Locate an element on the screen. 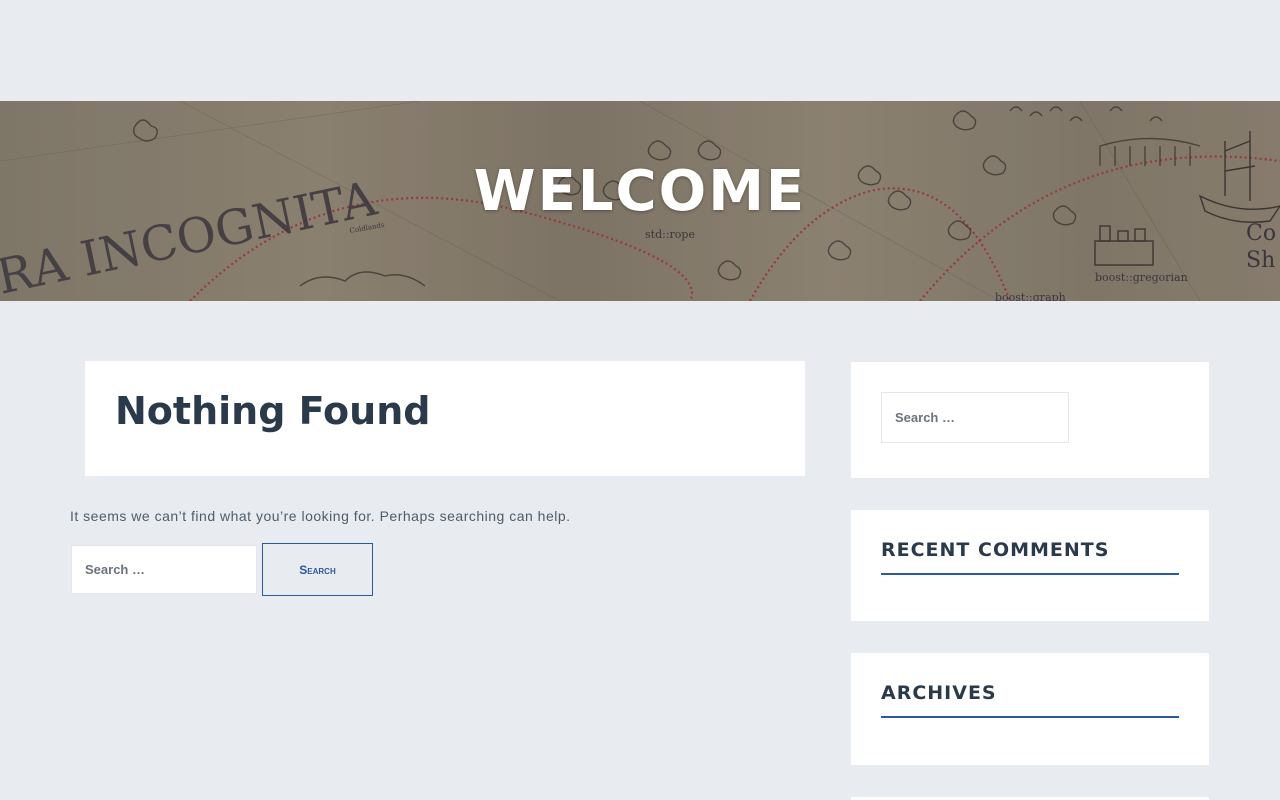  sidebar-search-input is located at coordinates (975, 417).